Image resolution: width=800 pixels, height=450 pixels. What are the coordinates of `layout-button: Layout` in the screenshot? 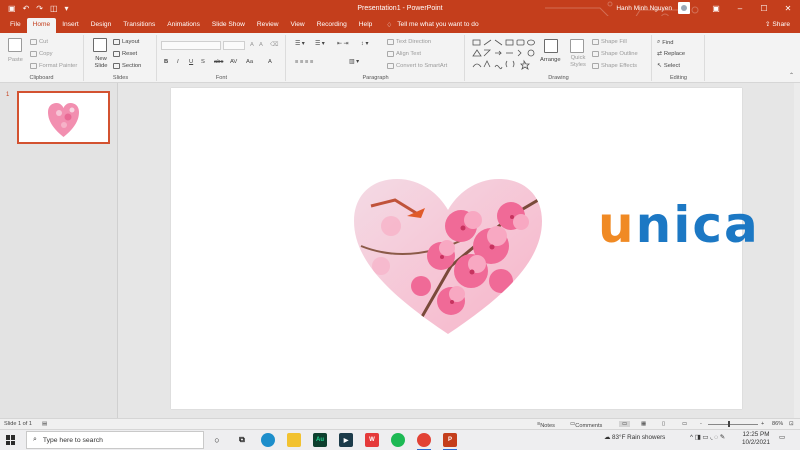 It's located at (126, 42).